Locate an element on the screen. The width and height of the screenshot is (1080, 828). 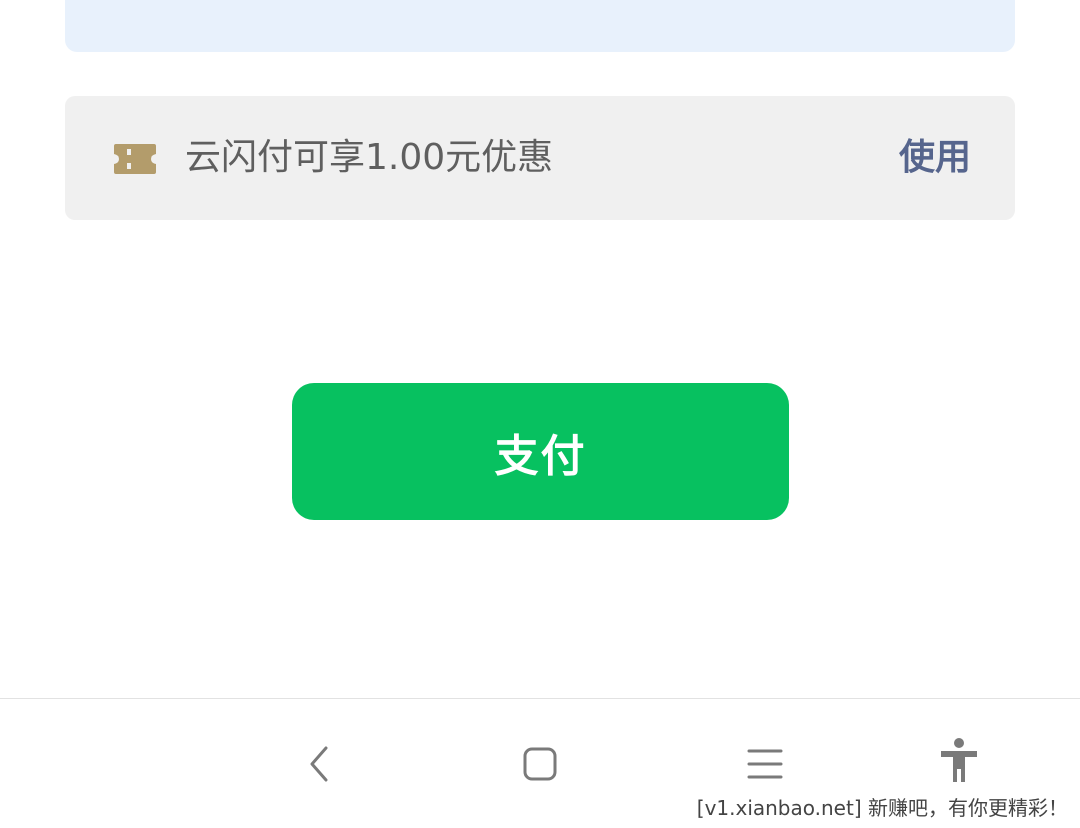
recent-apps-icon is located at coordinates (765, 764).